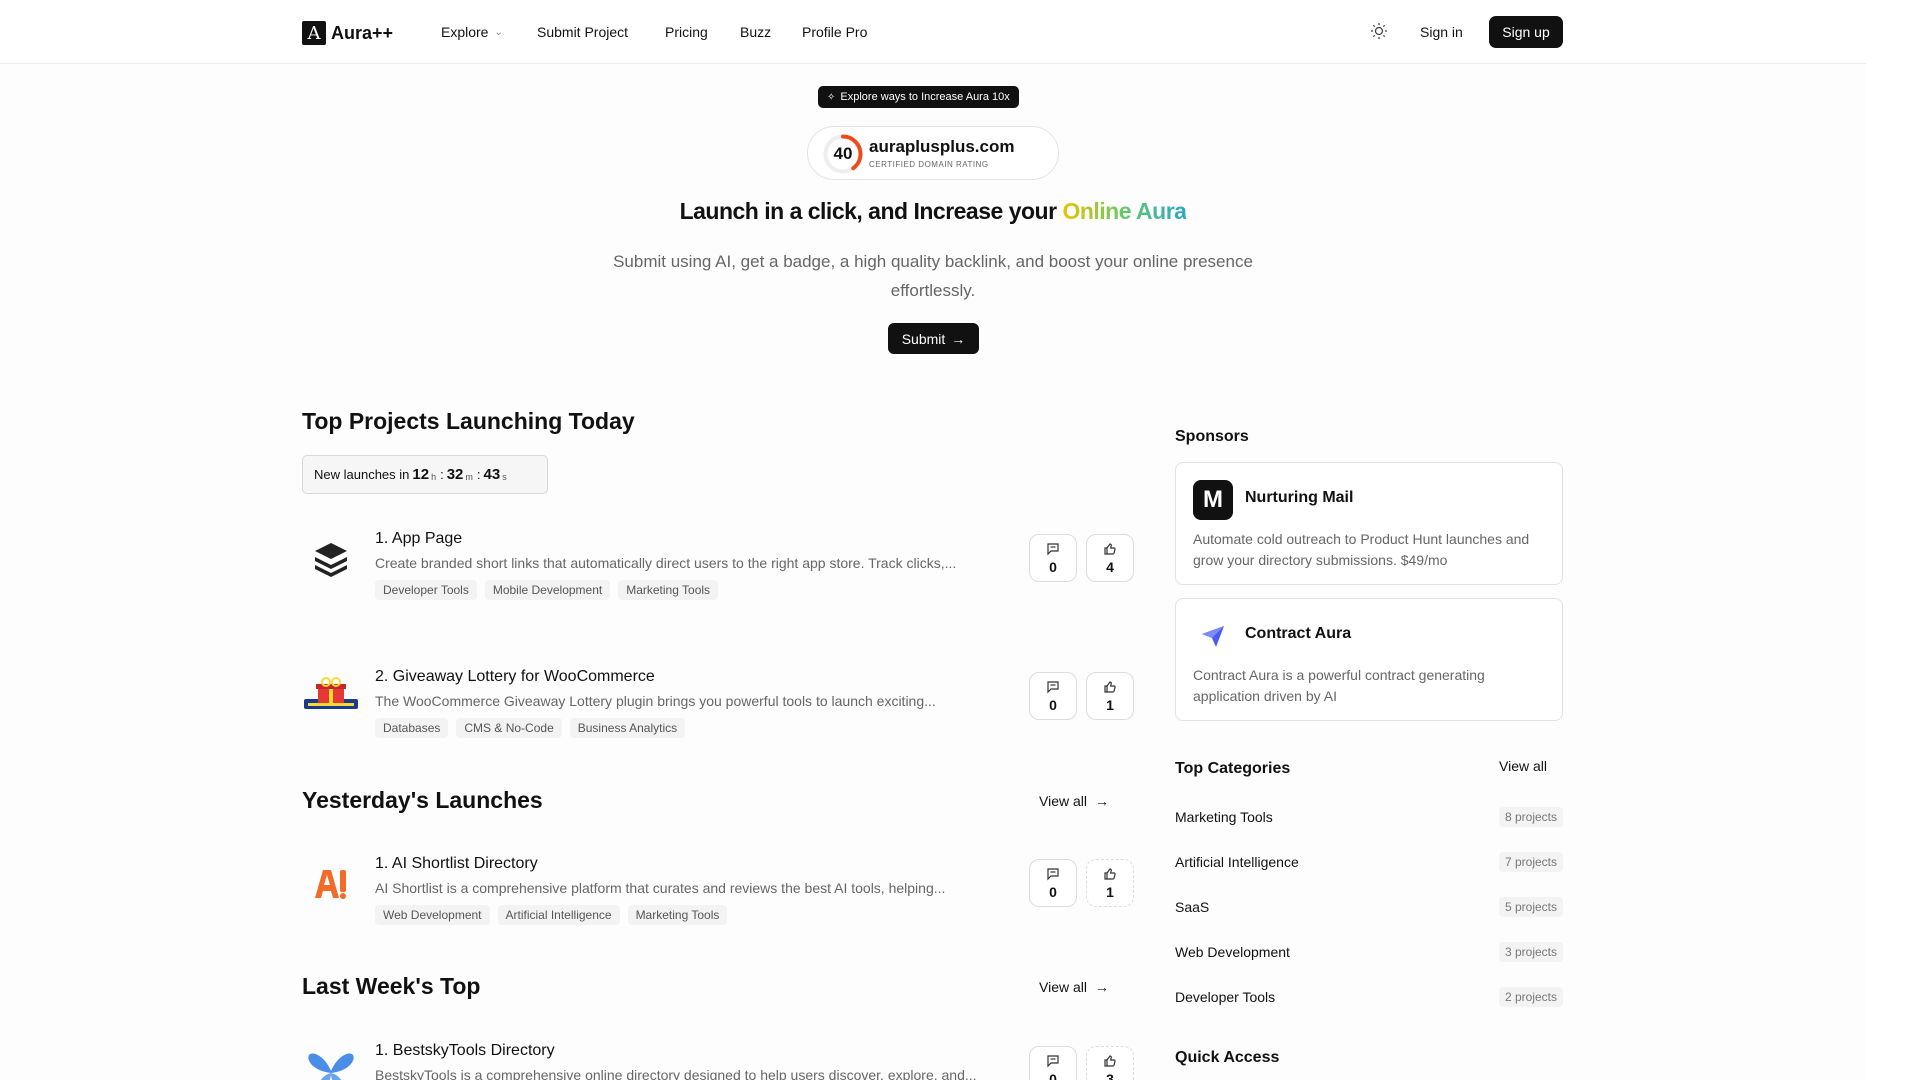  What do you see at coordinates (504, 476) in the screenshot?
I see `countdown-seconds-unit: s` at bounding box center [504, 476].